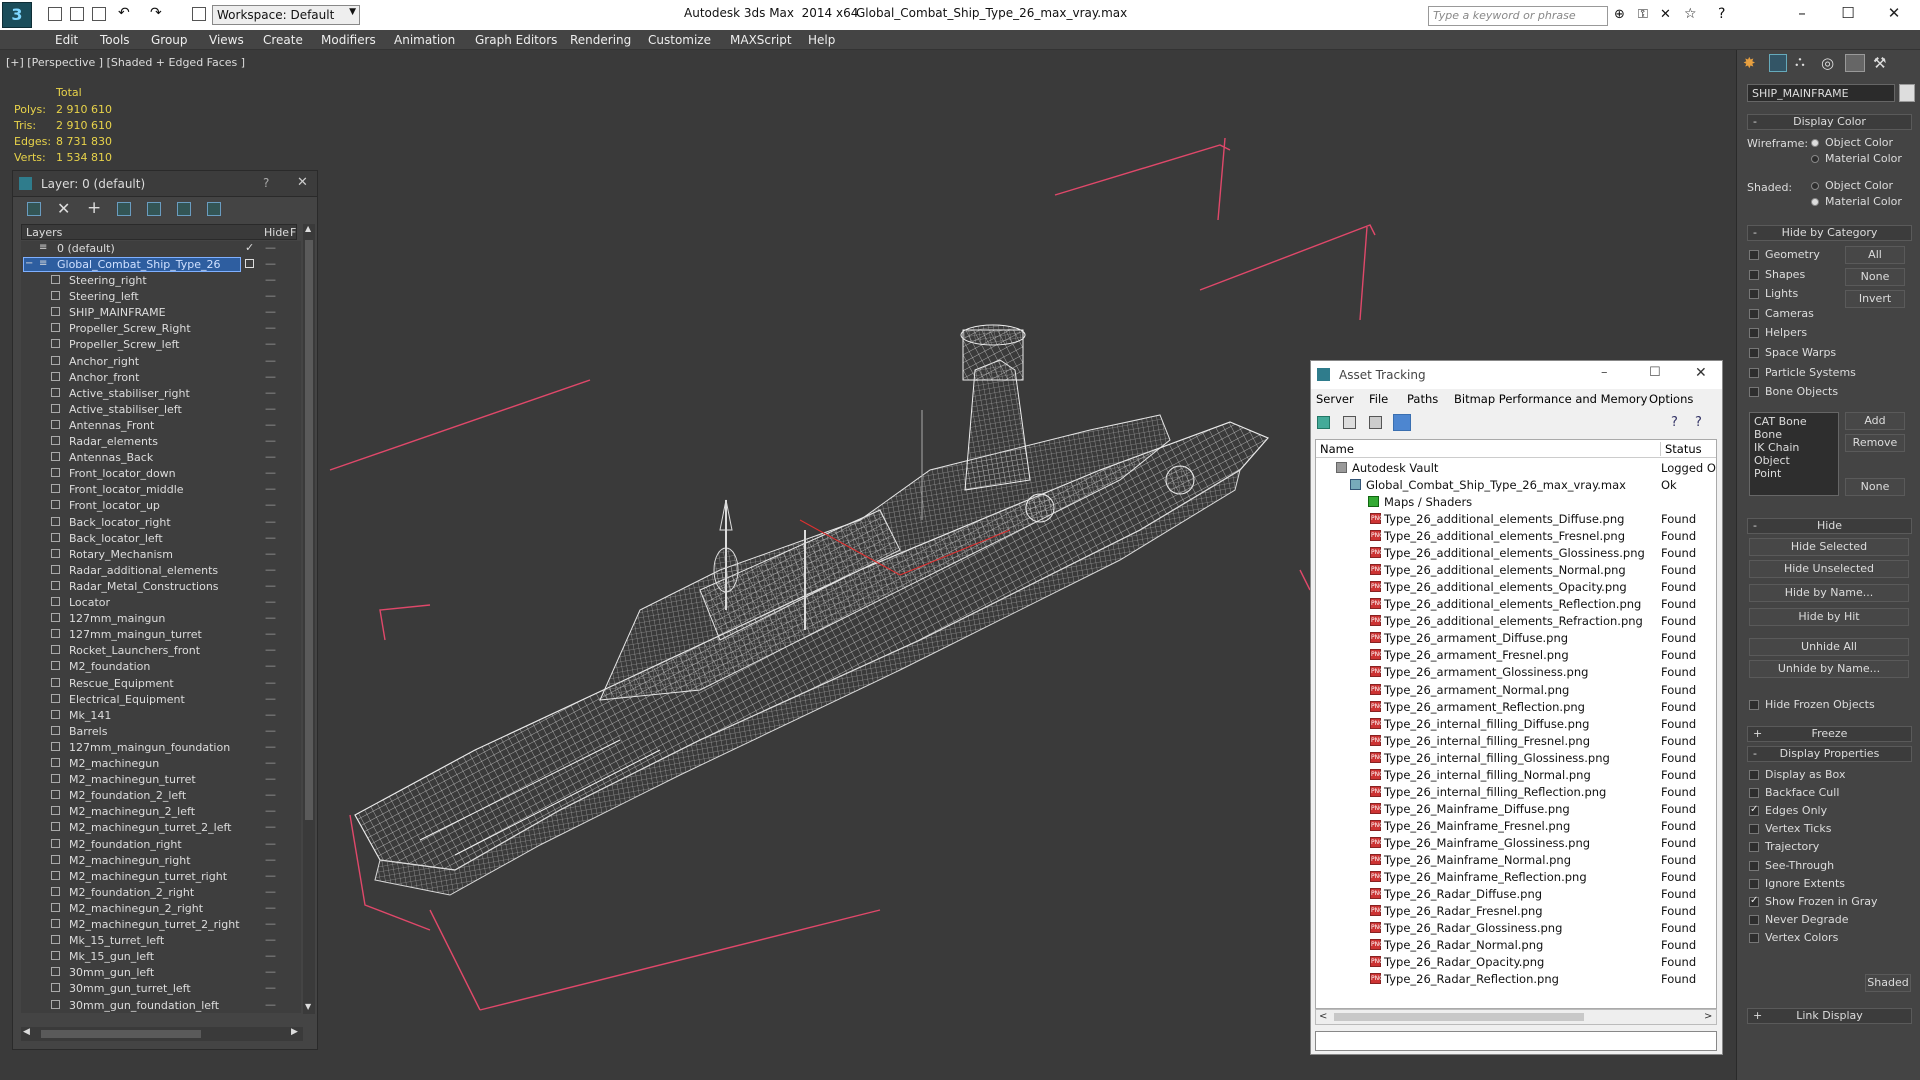  What do you see at coordinates (161, 506) in the screenshot?
I see `layer-row: Front_locator_up —` at bounding box center [161, 506].